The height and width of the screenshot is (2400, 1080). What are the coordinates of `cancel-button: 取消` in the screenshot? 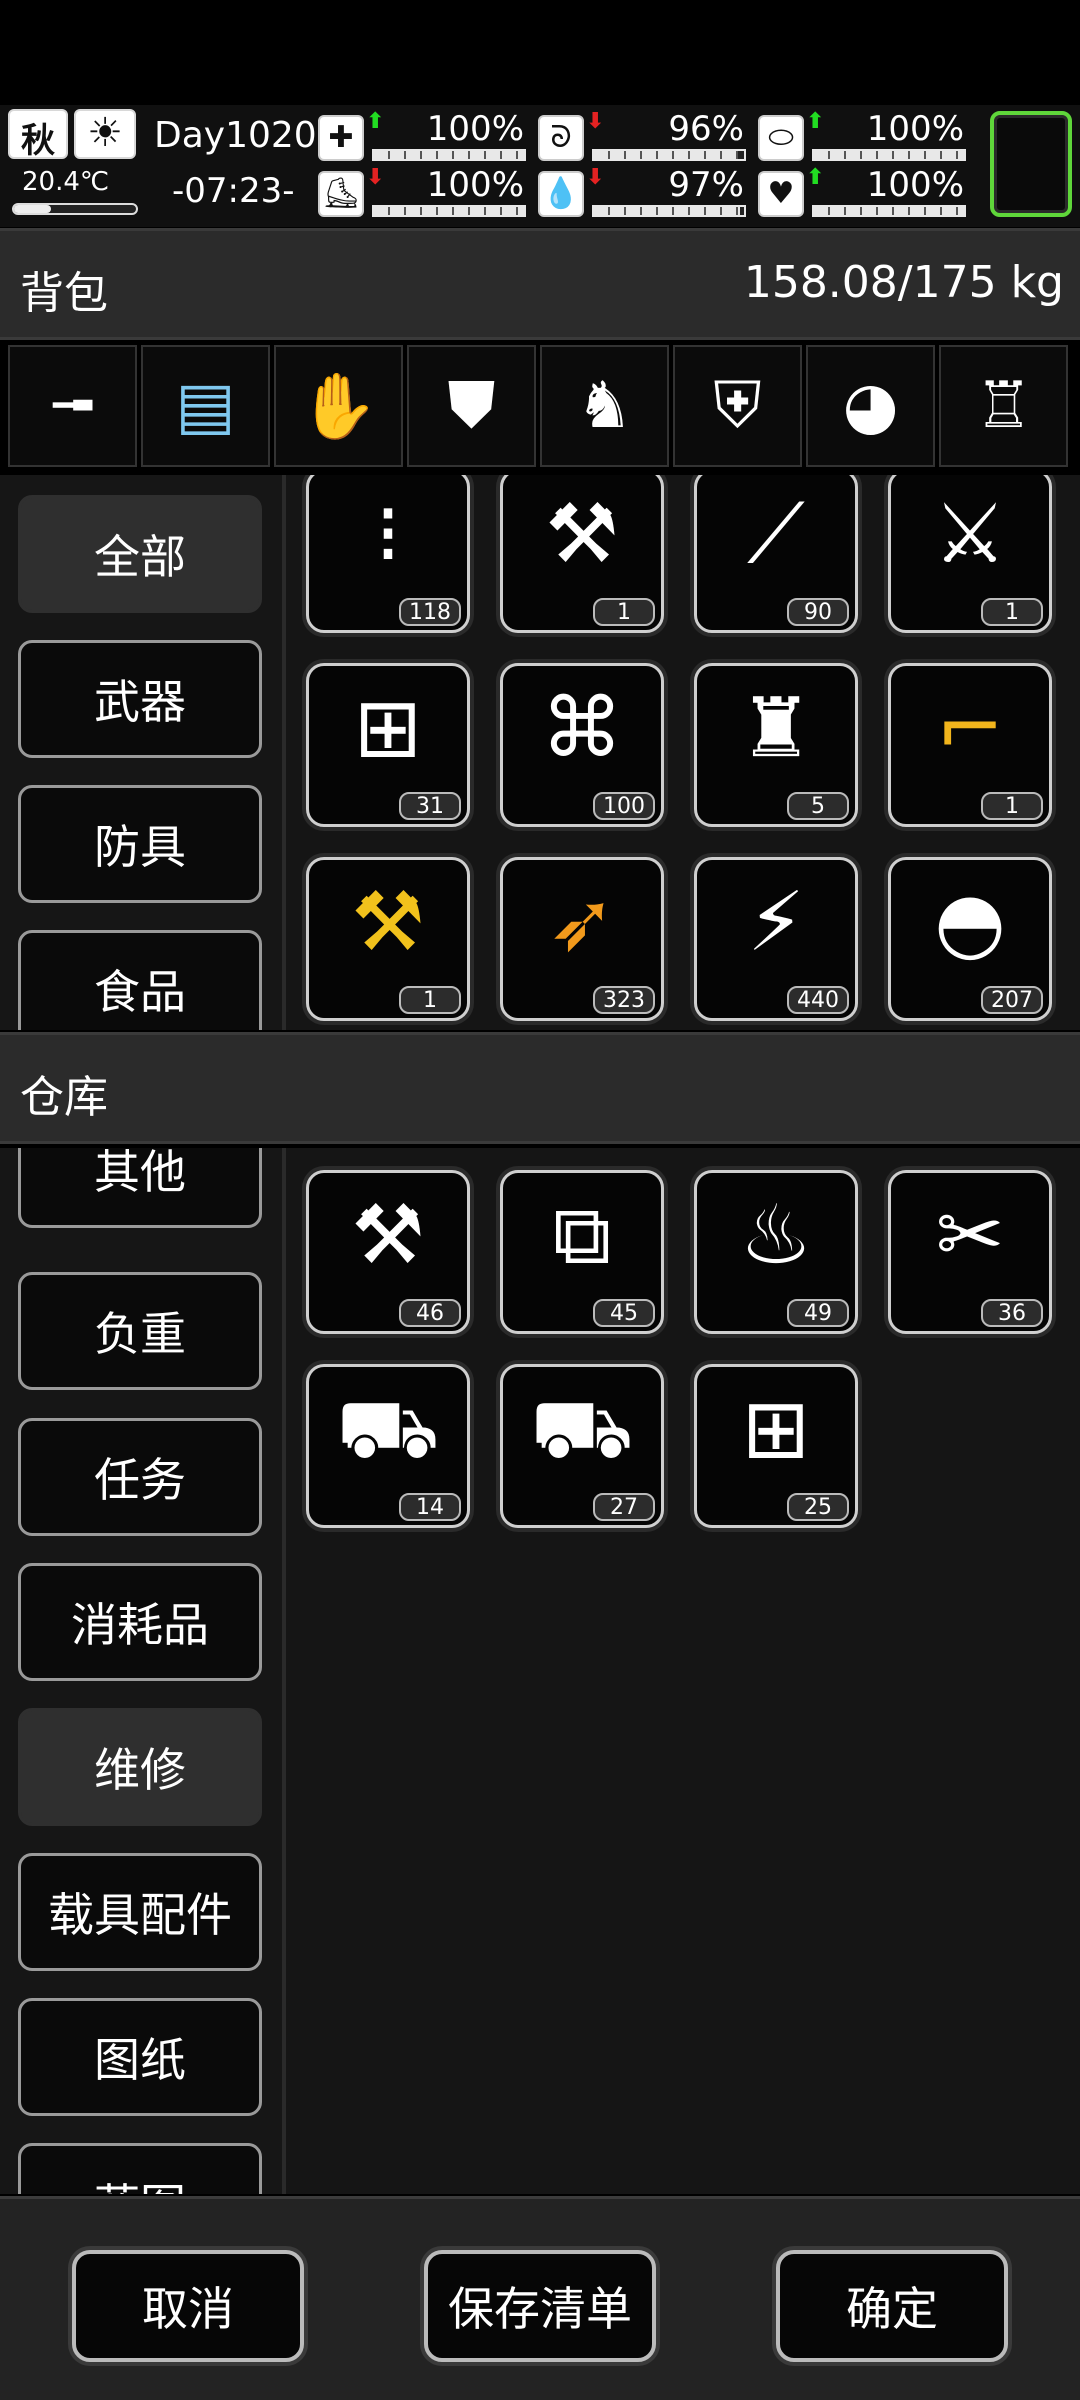 It's located at (188, 2306).